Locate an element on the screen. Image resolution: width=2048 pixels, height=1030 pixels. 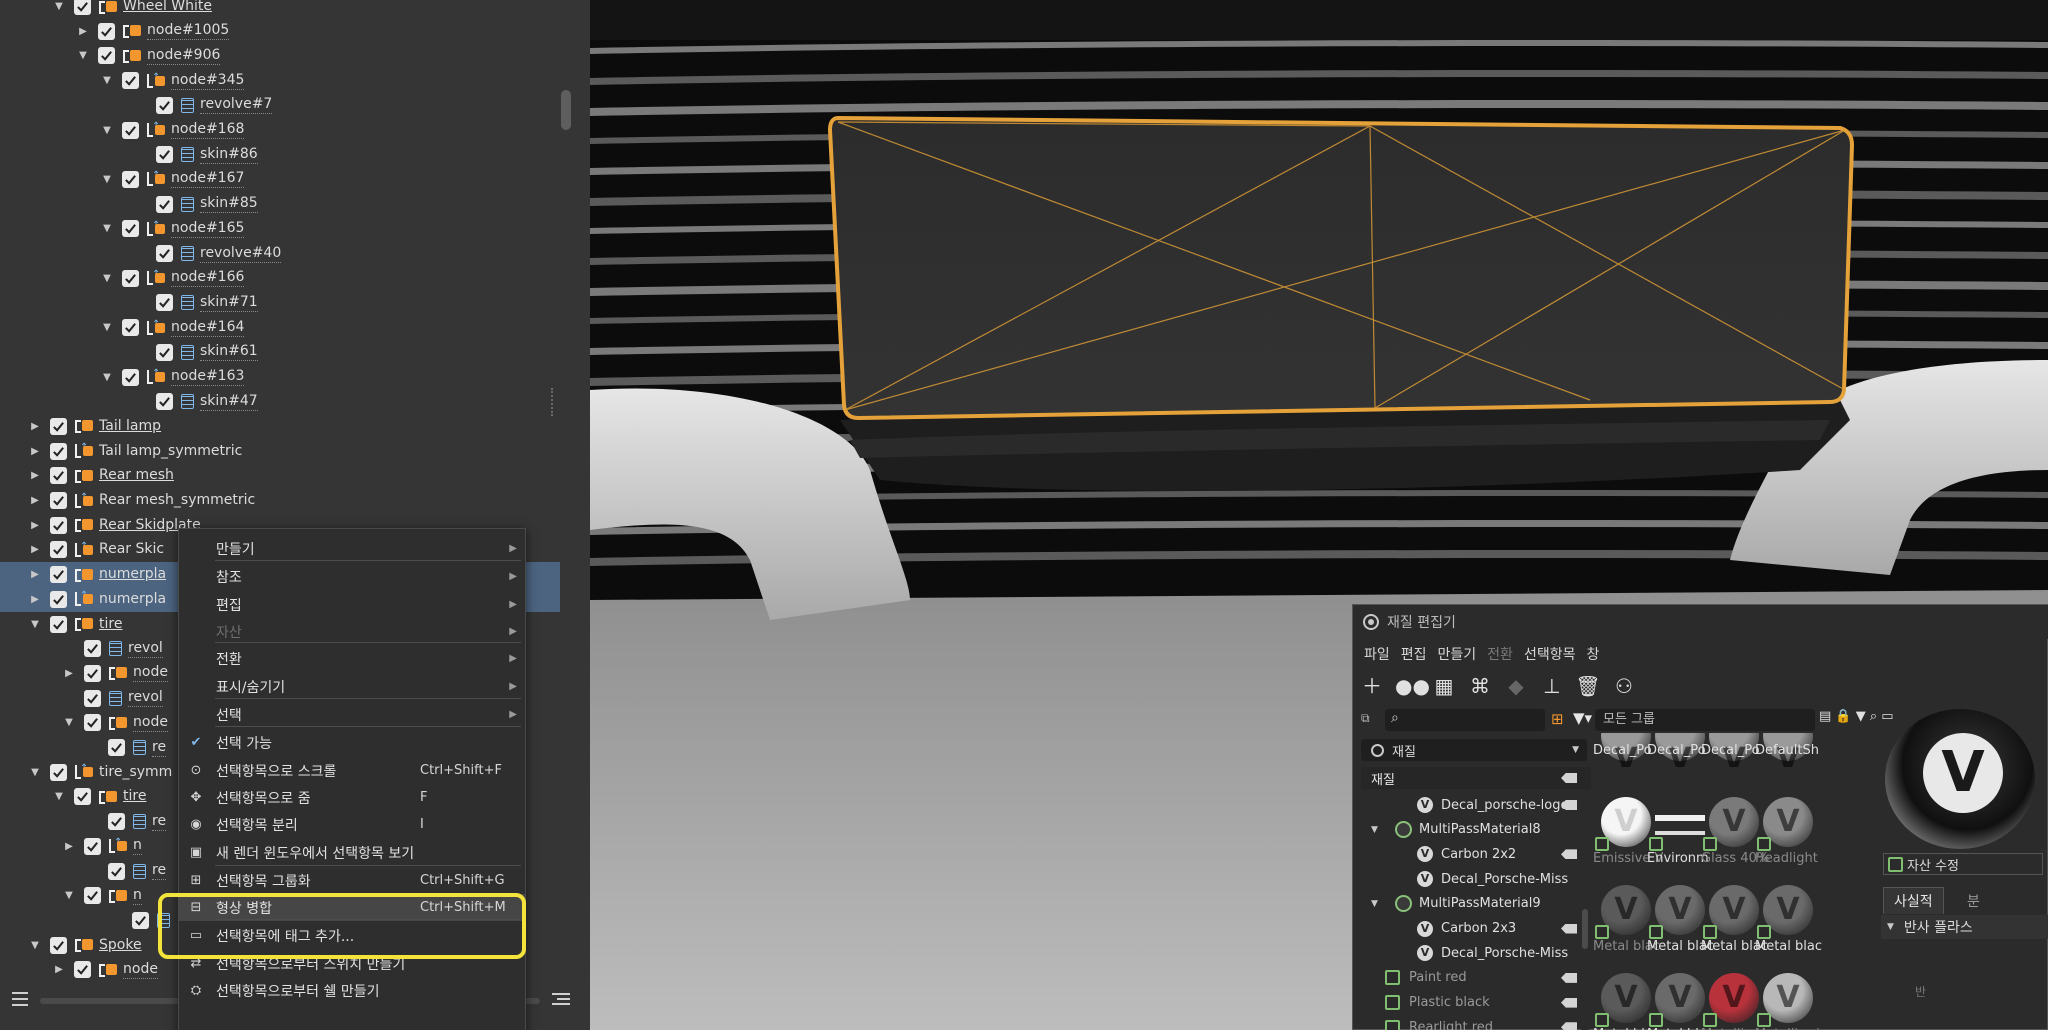
menu-icon is located at coordinates (20, 999).